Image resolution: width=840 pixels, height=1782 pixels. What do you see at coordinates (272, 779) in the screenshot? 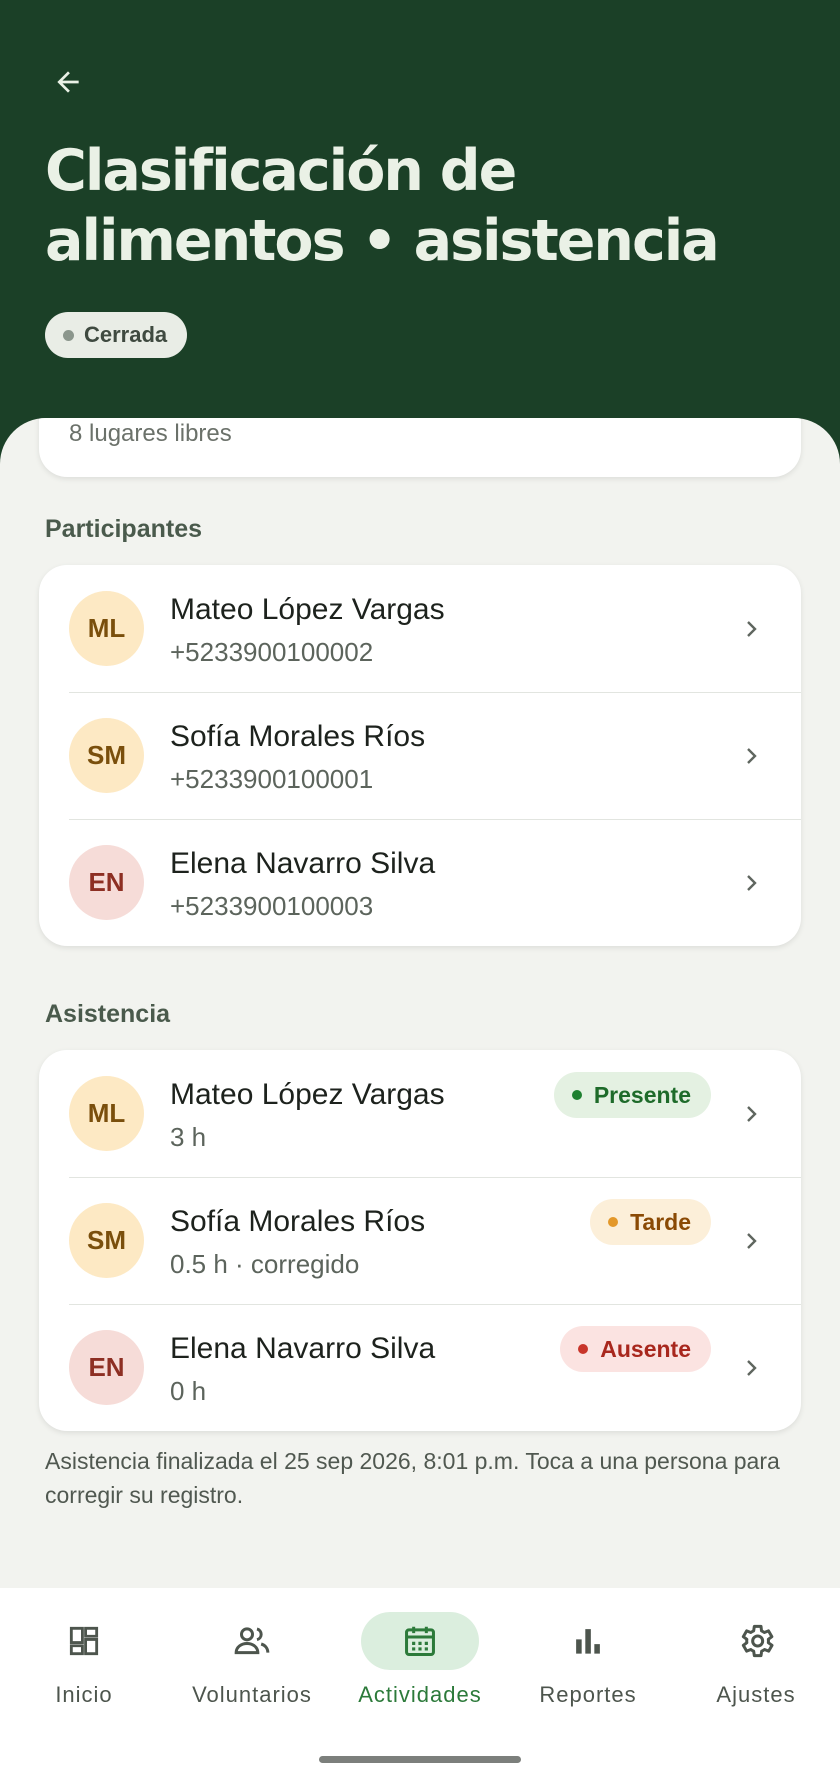
I see `participant-phone: +5233900100001` at bounding box center [272, 779].